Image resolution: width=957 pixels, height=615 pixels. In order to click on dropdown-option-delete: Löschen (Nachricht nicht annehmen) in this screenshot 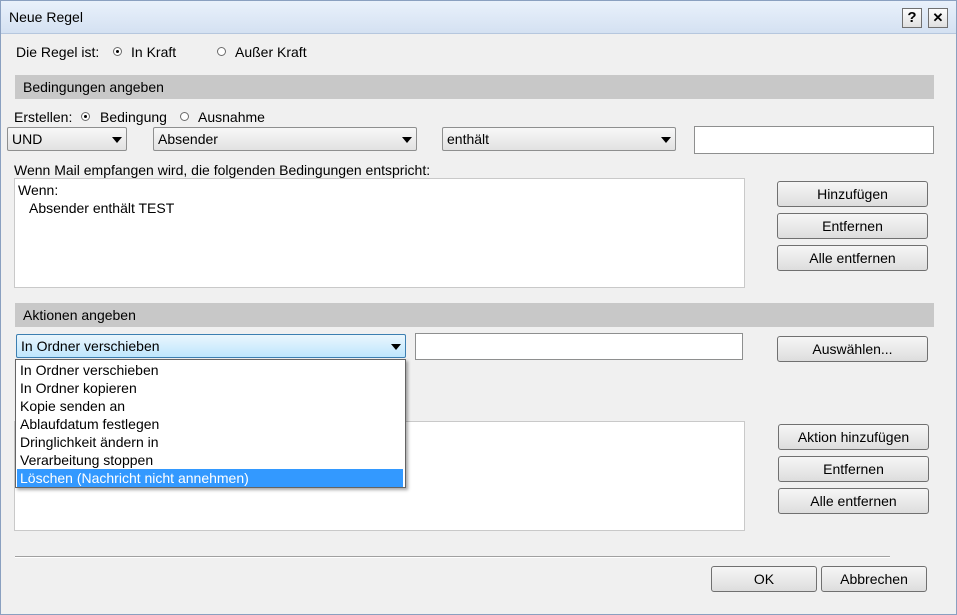, I will do `click(210, 478)`.